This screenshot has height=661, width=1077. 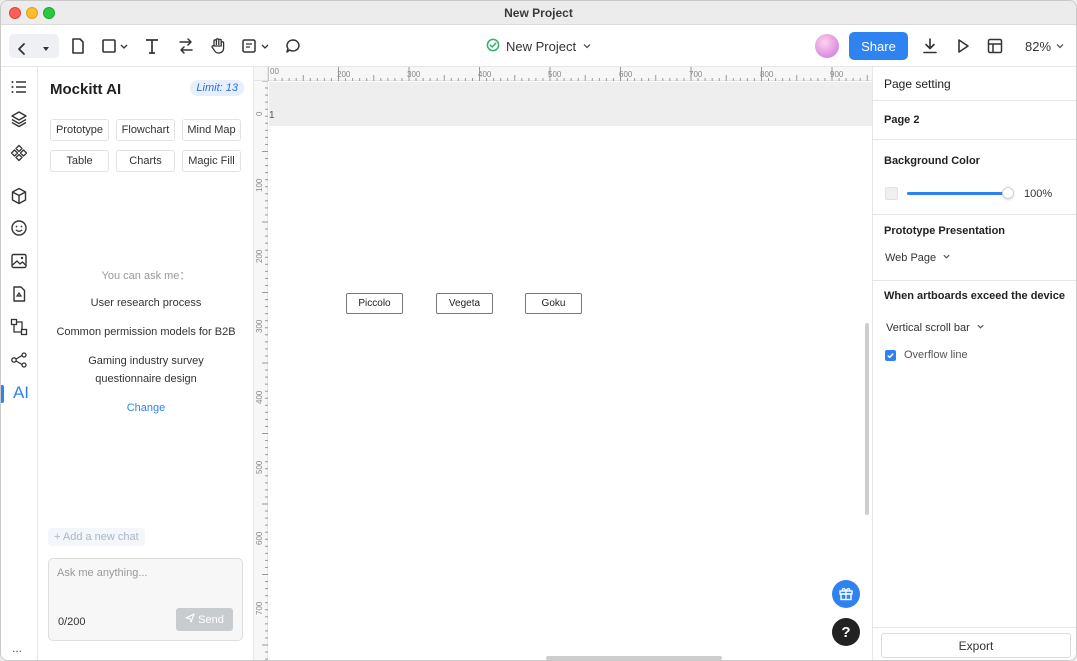 I want to click on image-icon, so click(x=19, y=261).